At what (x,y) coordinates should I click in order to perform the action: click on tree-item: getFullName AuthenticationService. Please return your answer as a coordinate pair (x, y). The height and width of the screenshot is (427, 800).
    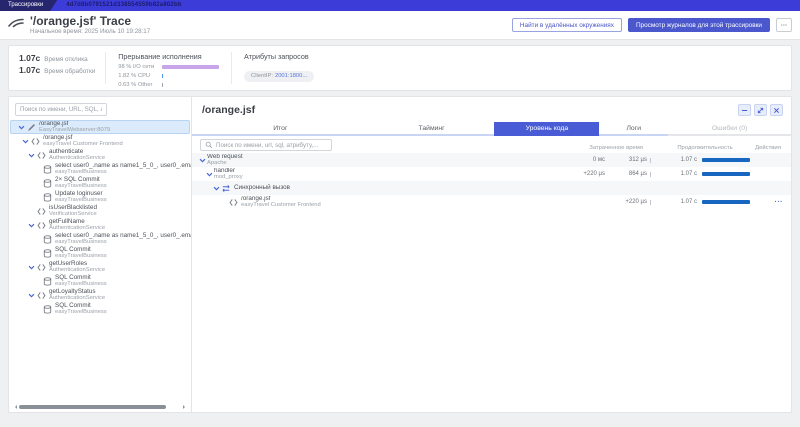
    Looking at the image, I should click on (100, 225).